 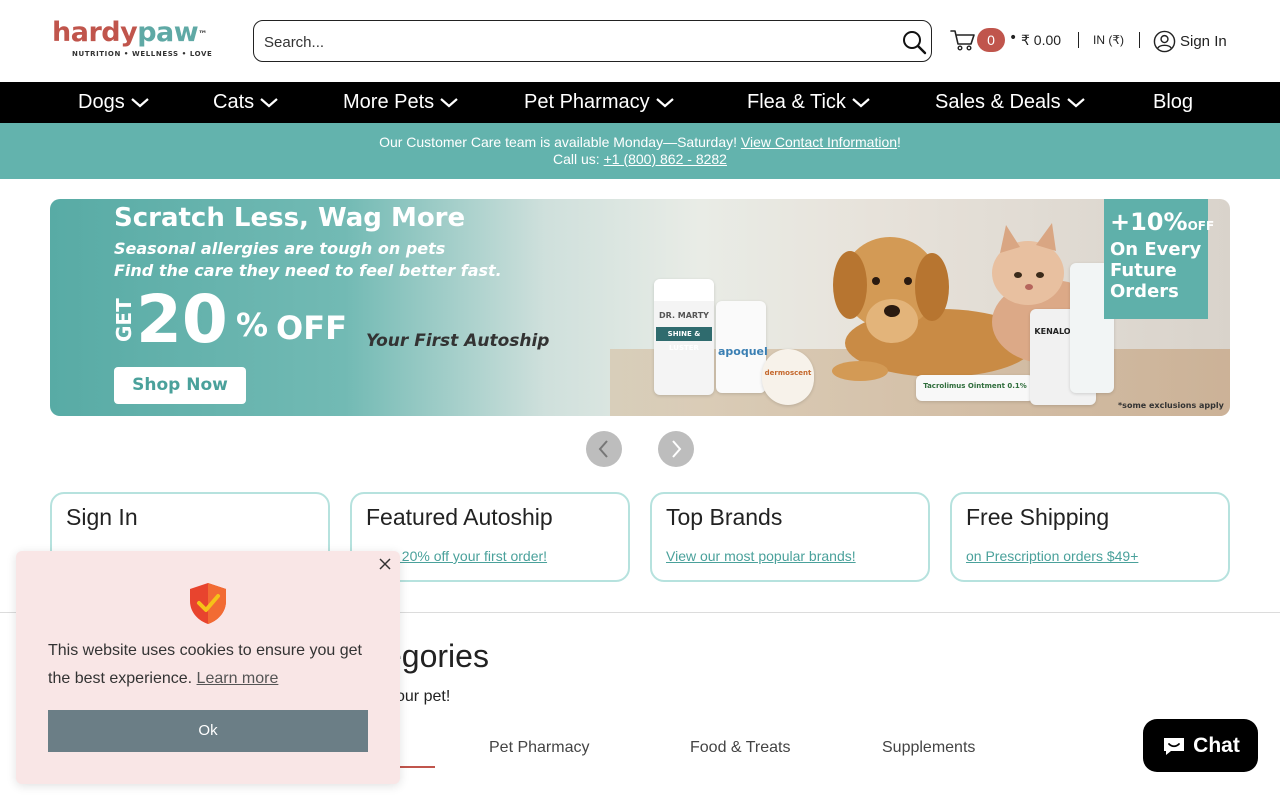 I want to click on nav-label: Cats, so click(x=234, y=102).